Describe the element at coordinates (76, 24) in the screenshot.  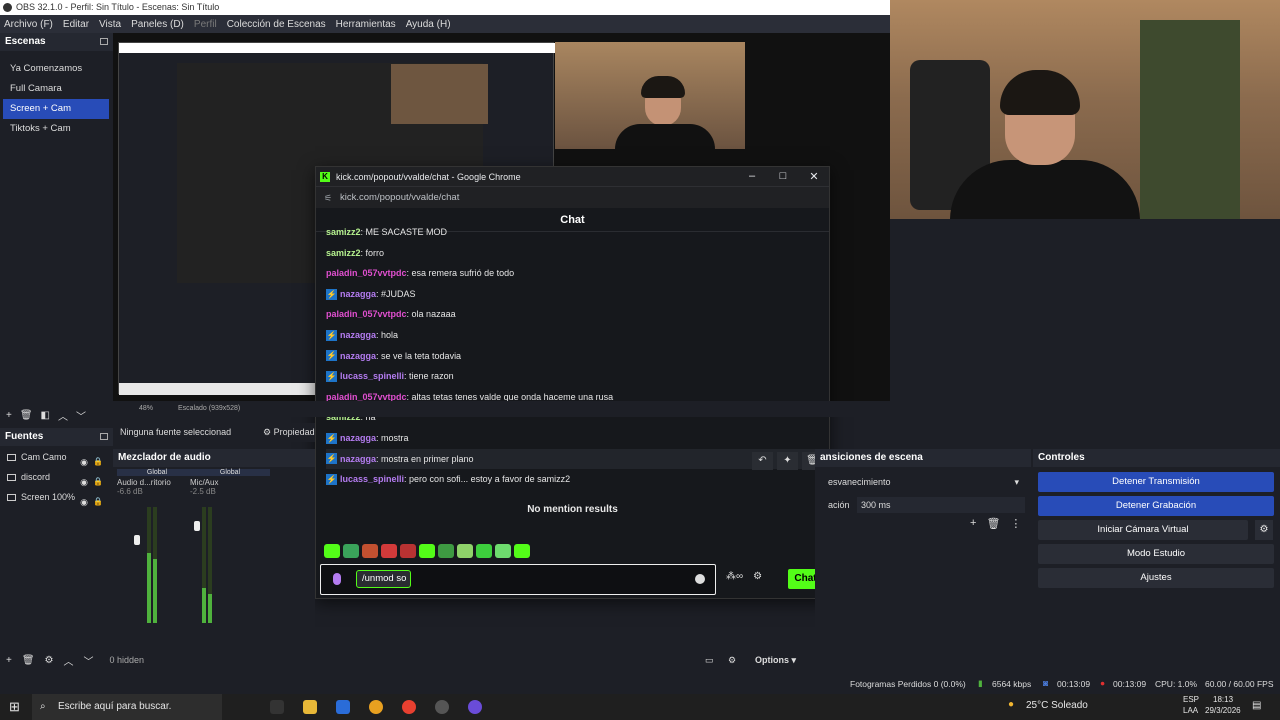
I see `menu-editar: Editar` at that location.